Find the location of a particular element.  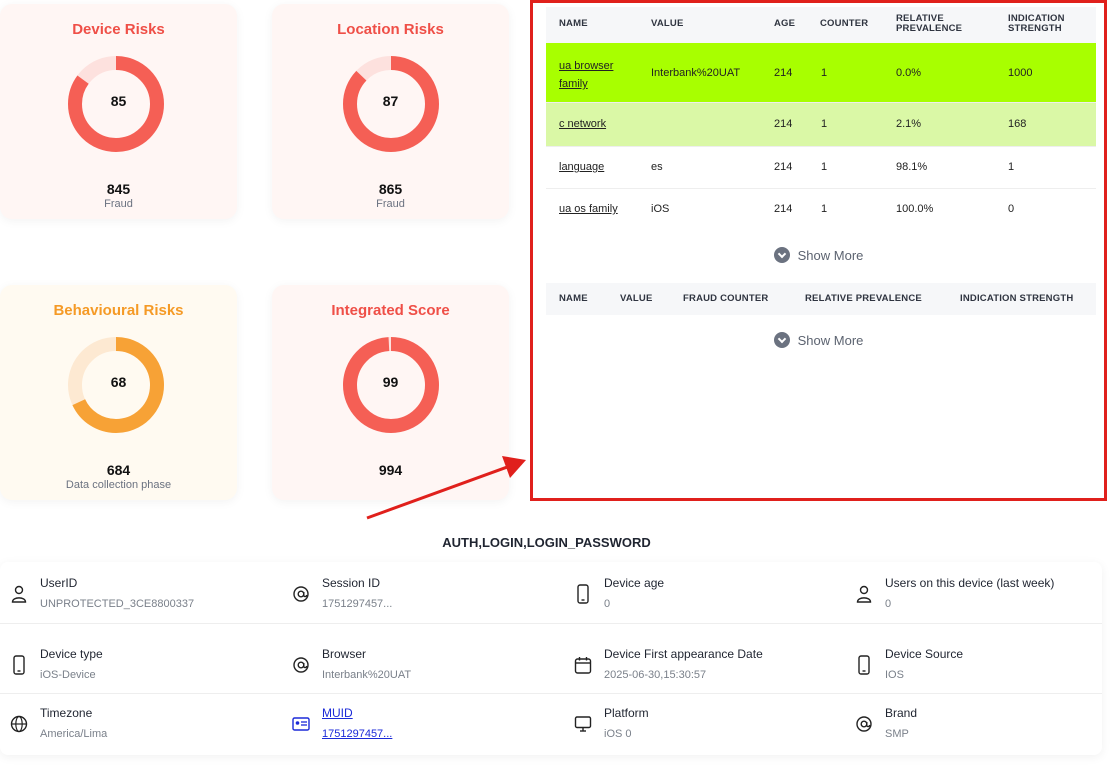

row-divider is located at coordinates (551, 623).